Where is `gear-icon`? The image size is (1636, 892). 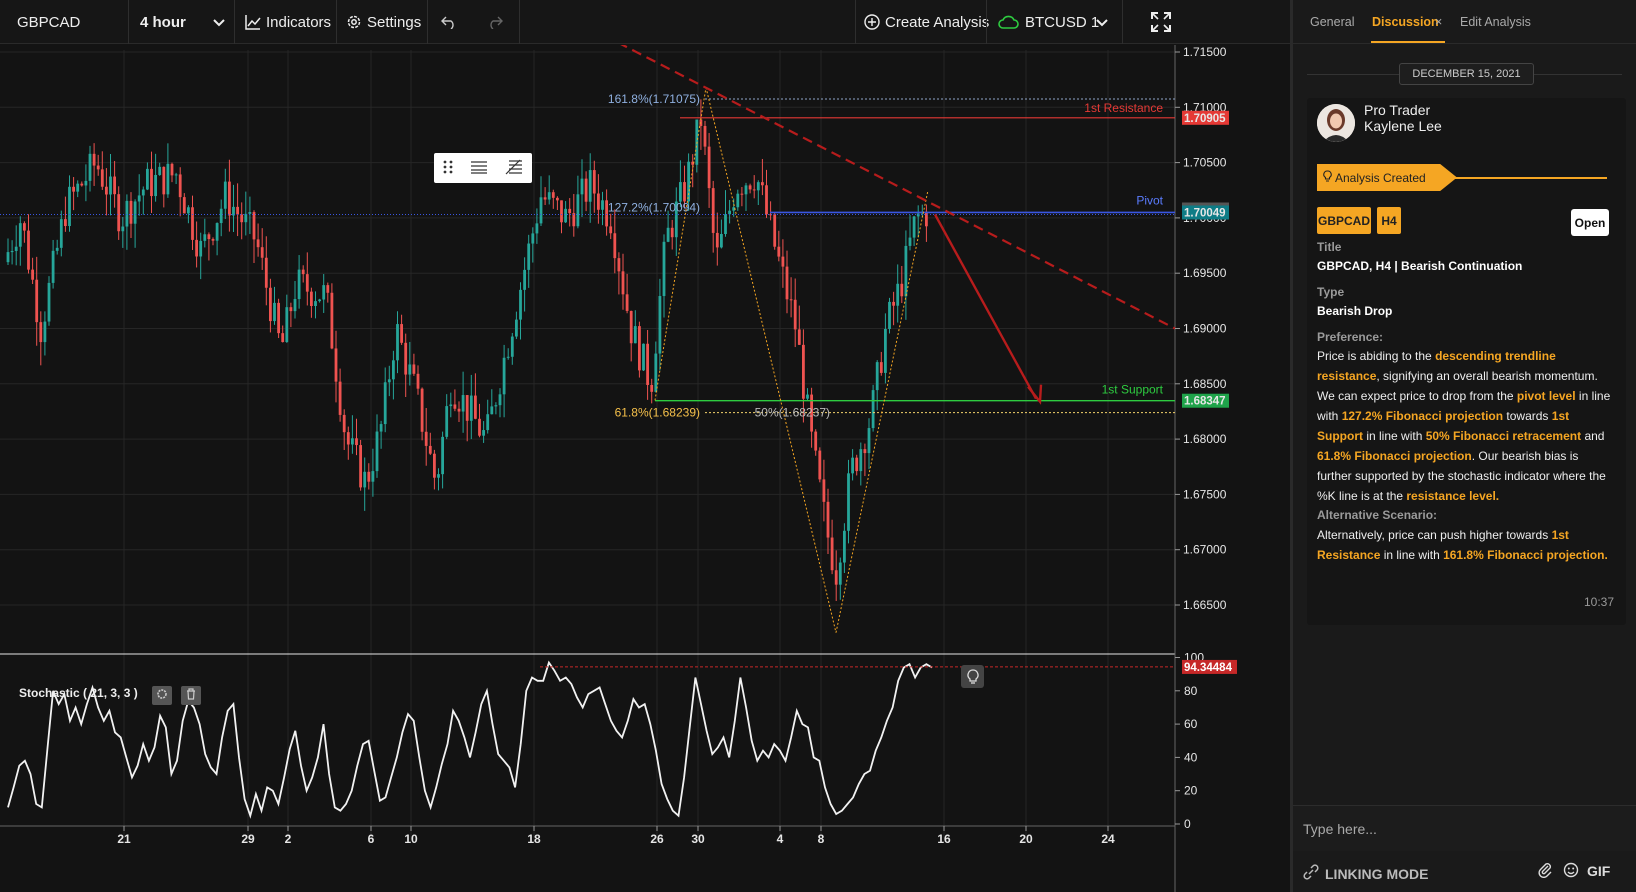
gear-icon is located at coordinates (354, 22).